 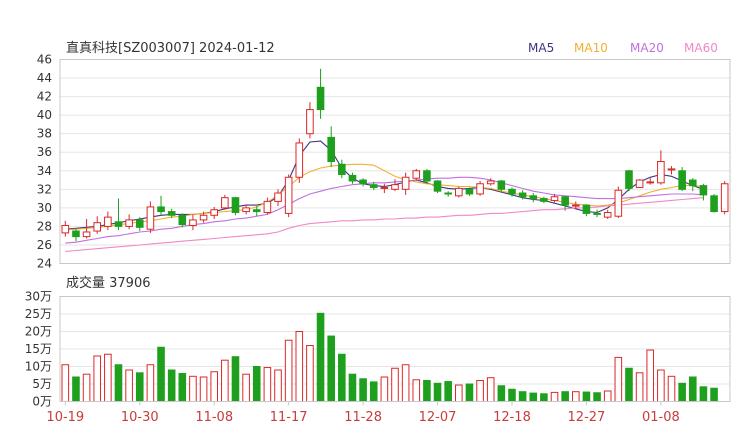 I want to click on volume-y-axis: 0万 5万 10万 15万 20万 25万 30万, so click(x=38, y=349).